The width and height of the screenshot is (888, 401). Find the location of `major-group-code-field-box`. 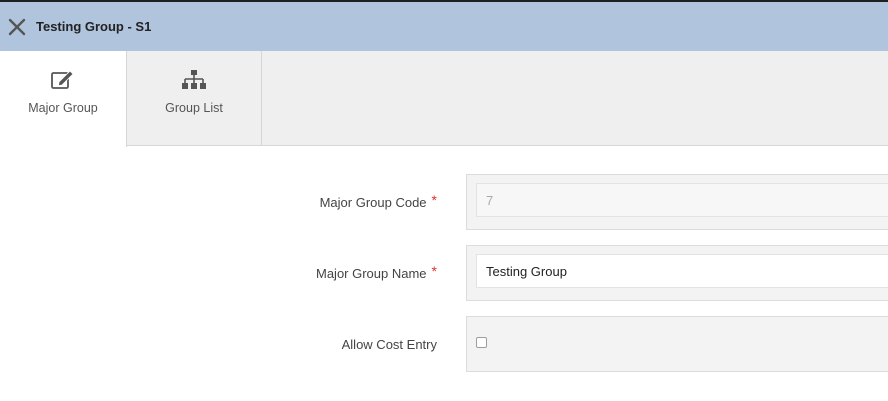

major-group-code-field-box is located at coordinates (677, 202).